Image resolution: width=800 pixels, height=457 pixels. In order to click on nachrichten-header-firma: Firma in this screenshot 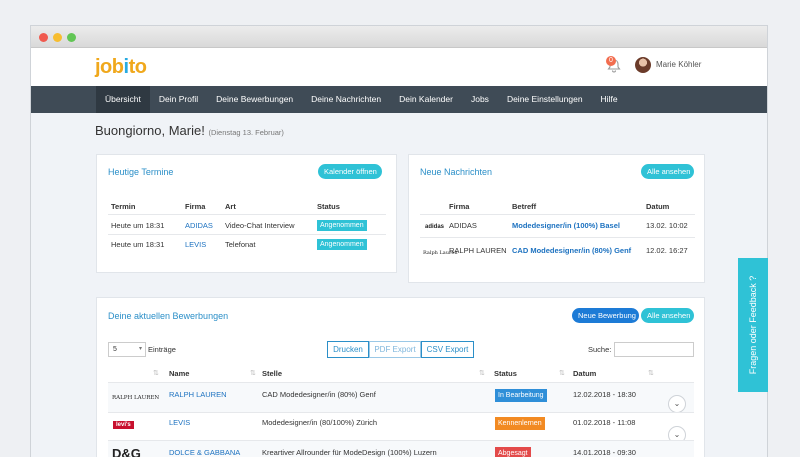, I will do `click(459, 206)`.